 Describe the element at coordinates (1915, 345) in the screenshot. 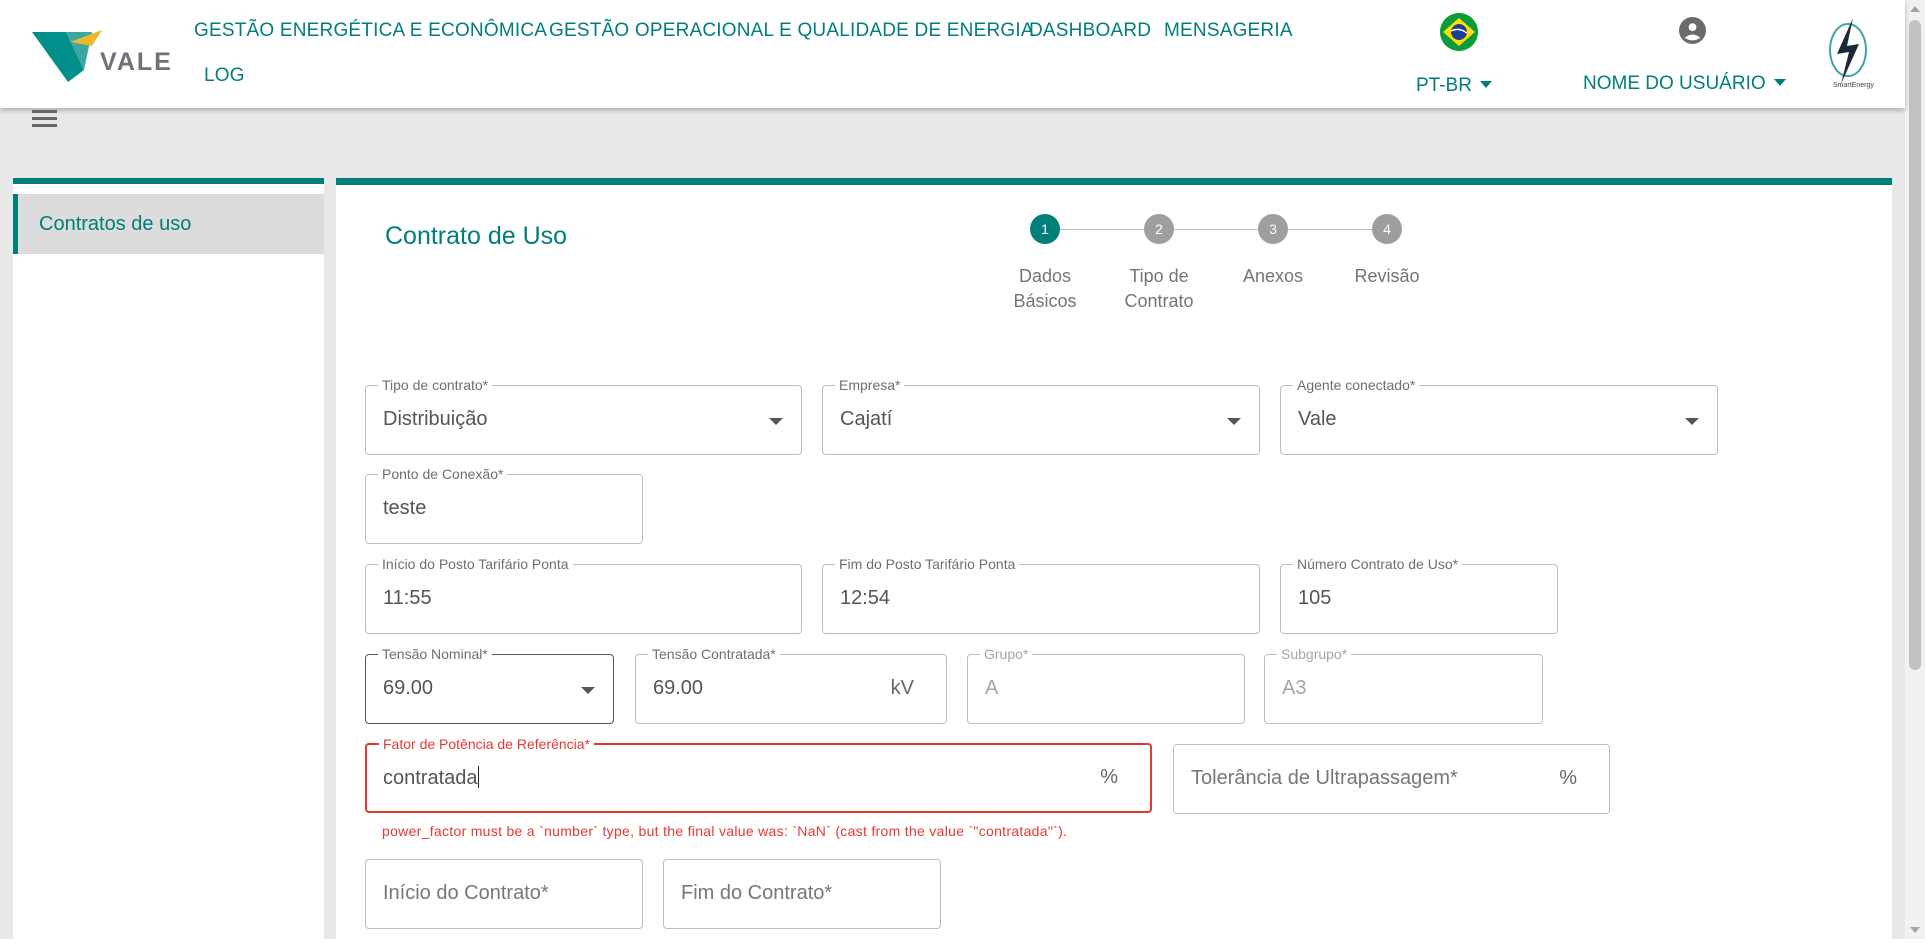

I see `scrollbar-thumb` at that location.